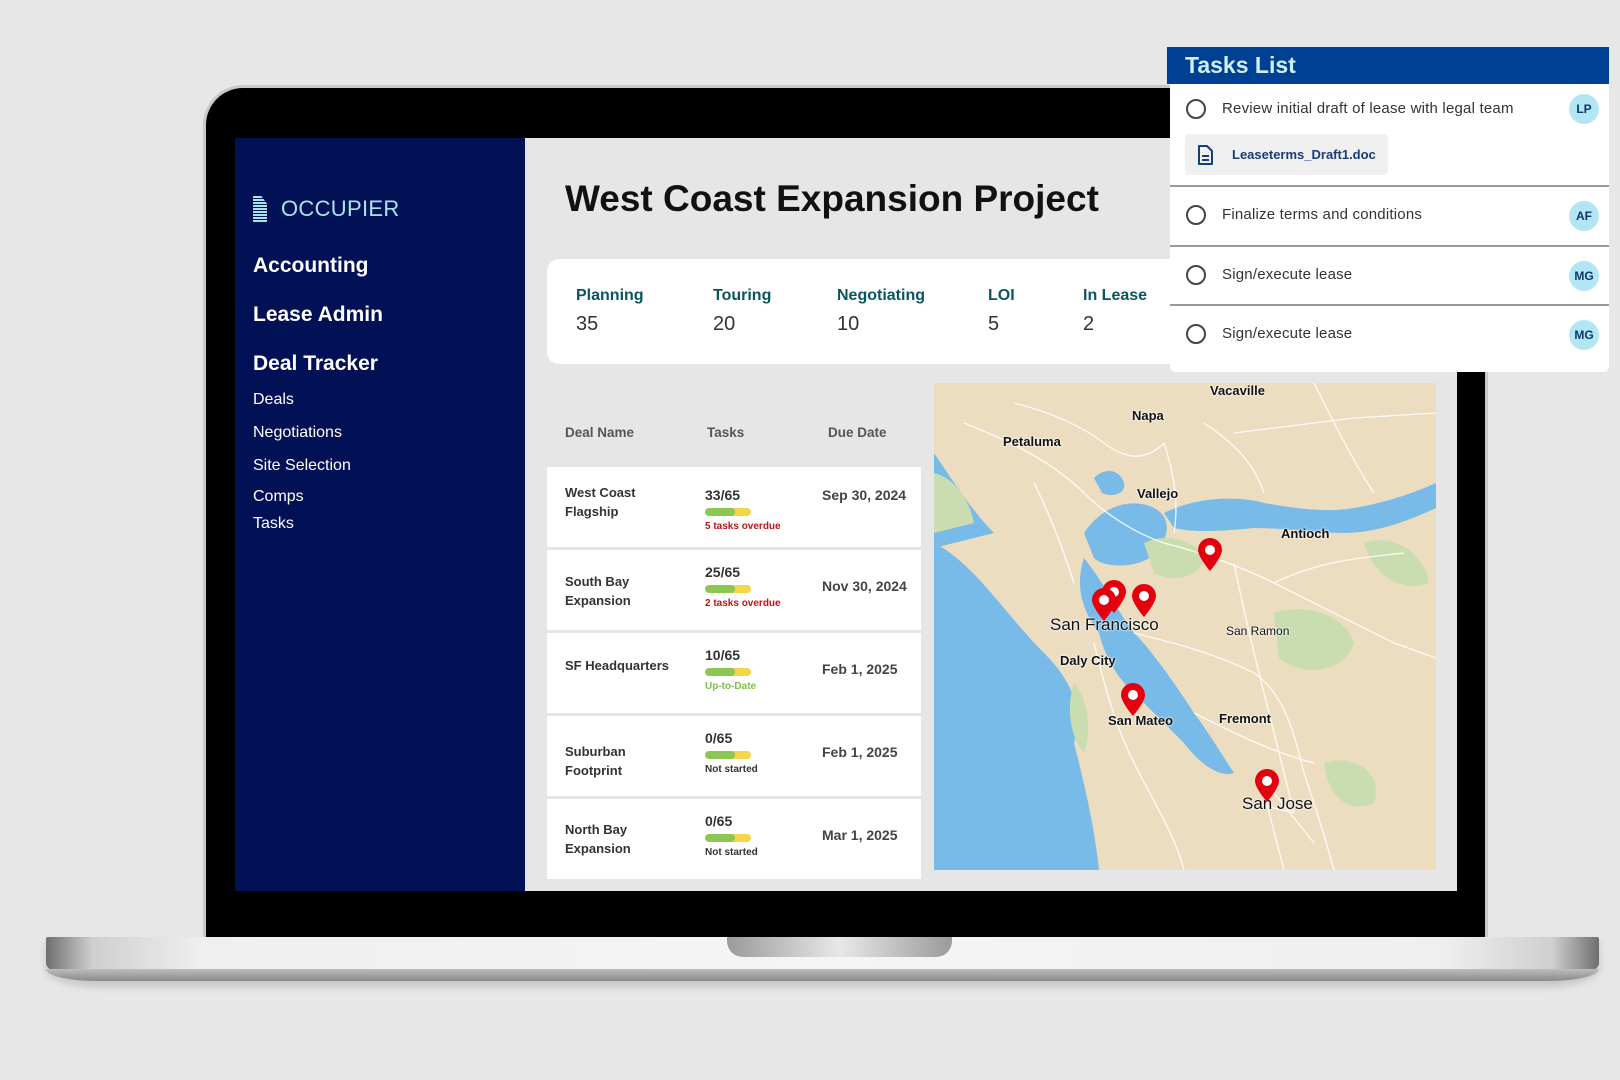 Image resolution: width=1620 pixels, height=1080 pixels. I want to click on sidebar-item-site-selection: Site Selection, so click(302, 466).